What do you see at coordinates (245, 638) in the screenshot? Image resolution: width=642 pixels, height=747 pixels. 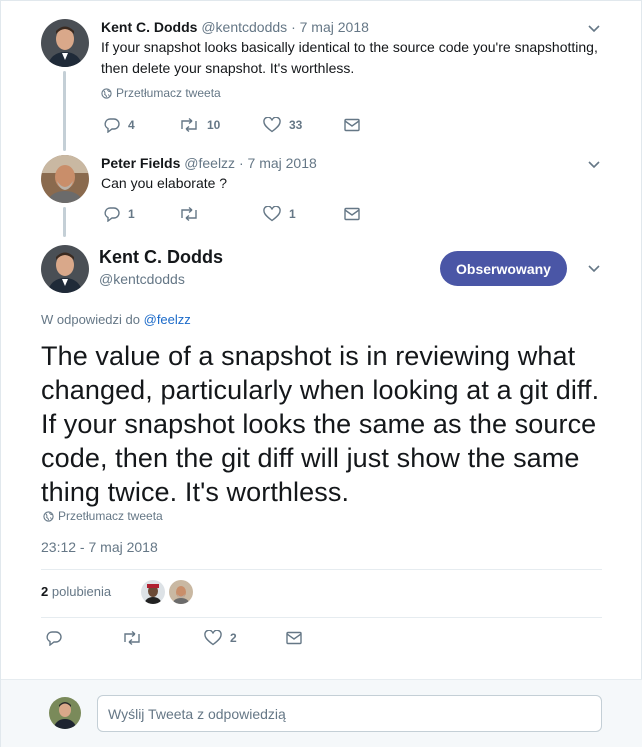 I see `like-button: 2` at bounding box center [245, 638].